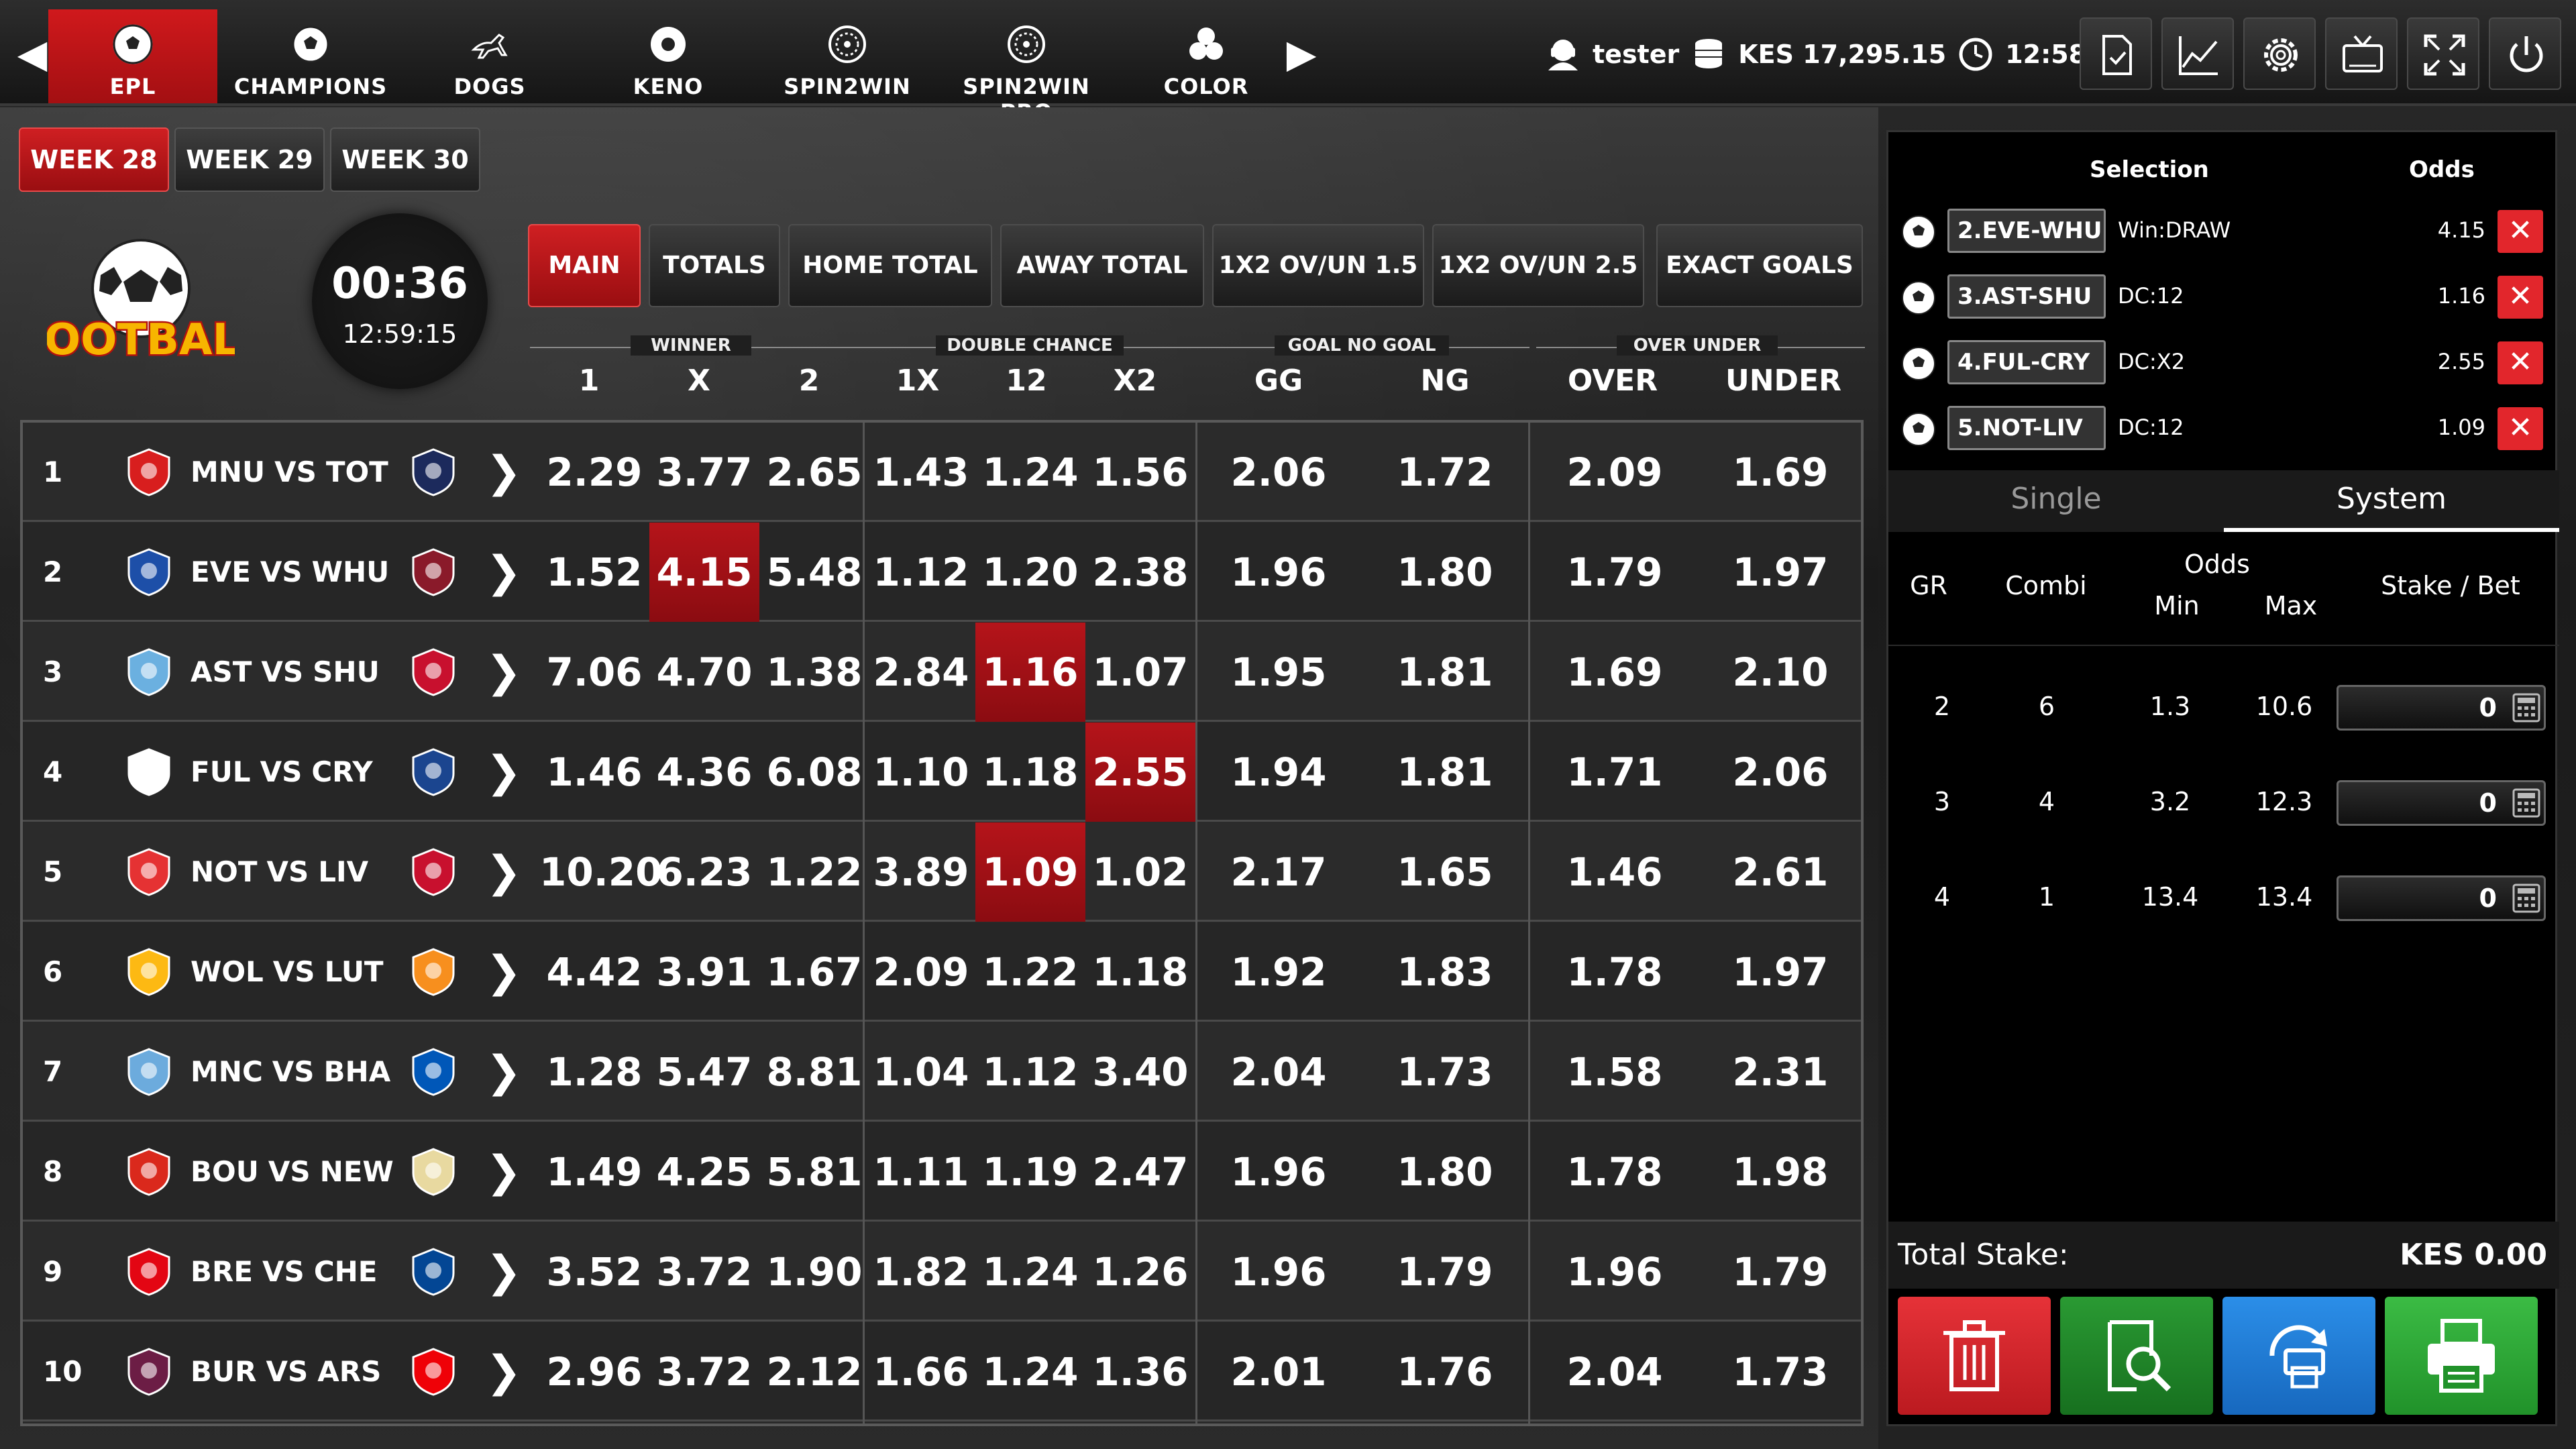 This screenshot has width=2576, height=1449. Describe the element at coordinates (594, 972) in the screenshot. I see `odds-cell-1: 4.42` at that location.